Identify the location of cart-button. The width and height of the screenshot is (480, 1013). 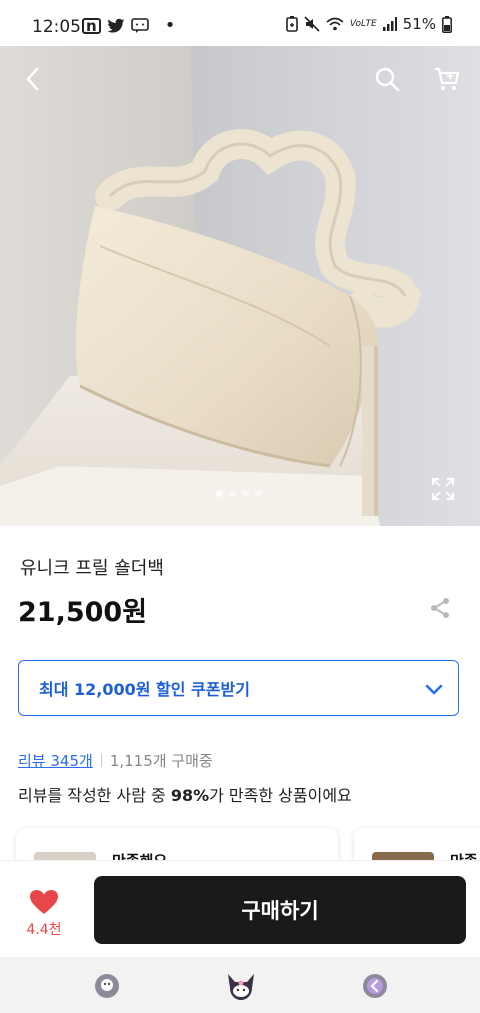
(447, 79).